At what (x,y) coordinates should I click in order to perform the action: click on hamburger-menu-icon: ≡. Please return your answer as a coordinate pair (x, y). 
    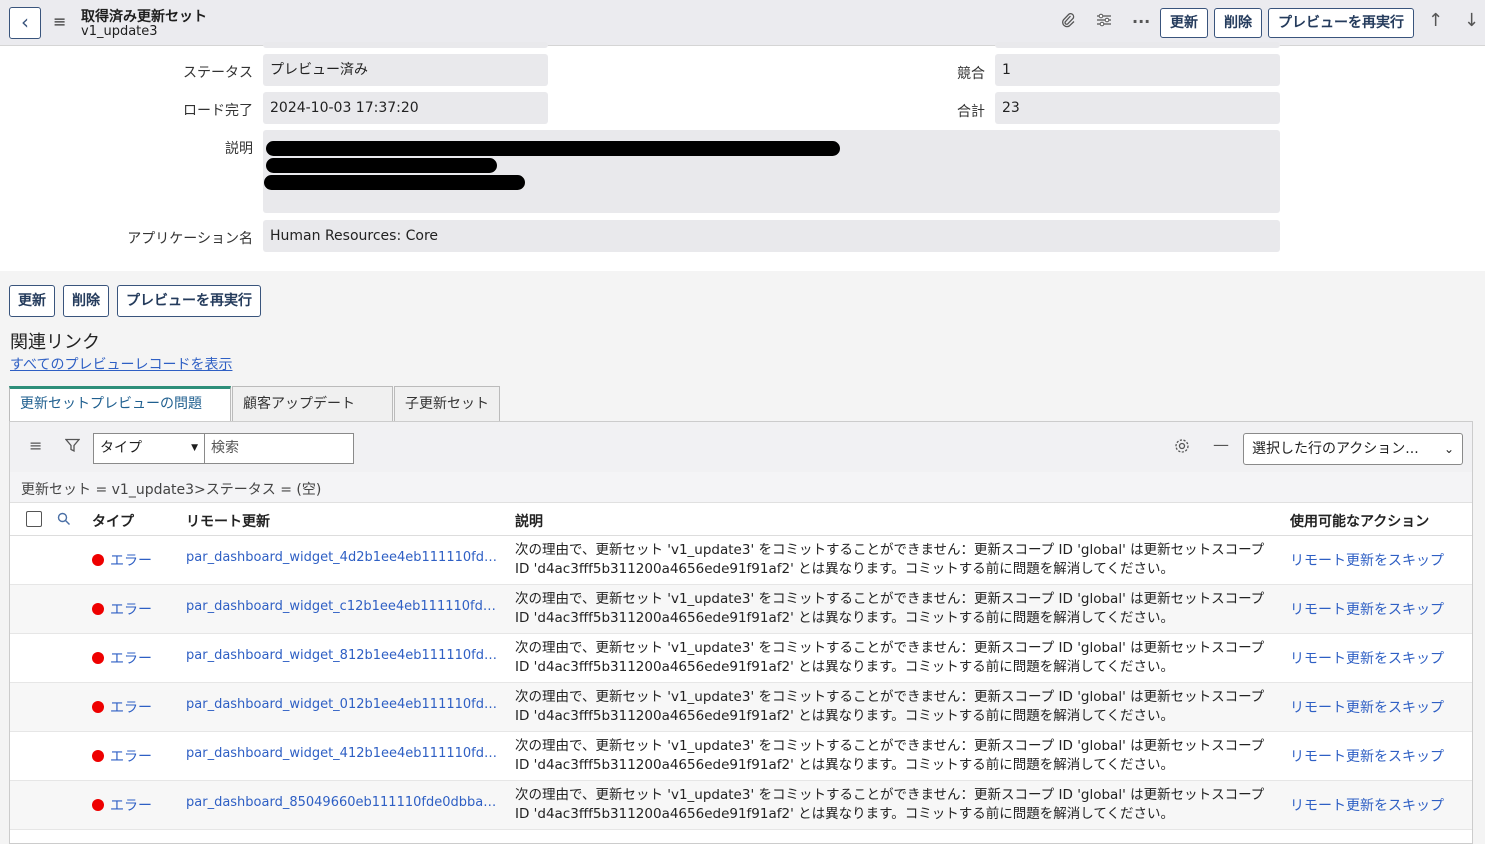
    Looking at the image, I should click on (59, 21).